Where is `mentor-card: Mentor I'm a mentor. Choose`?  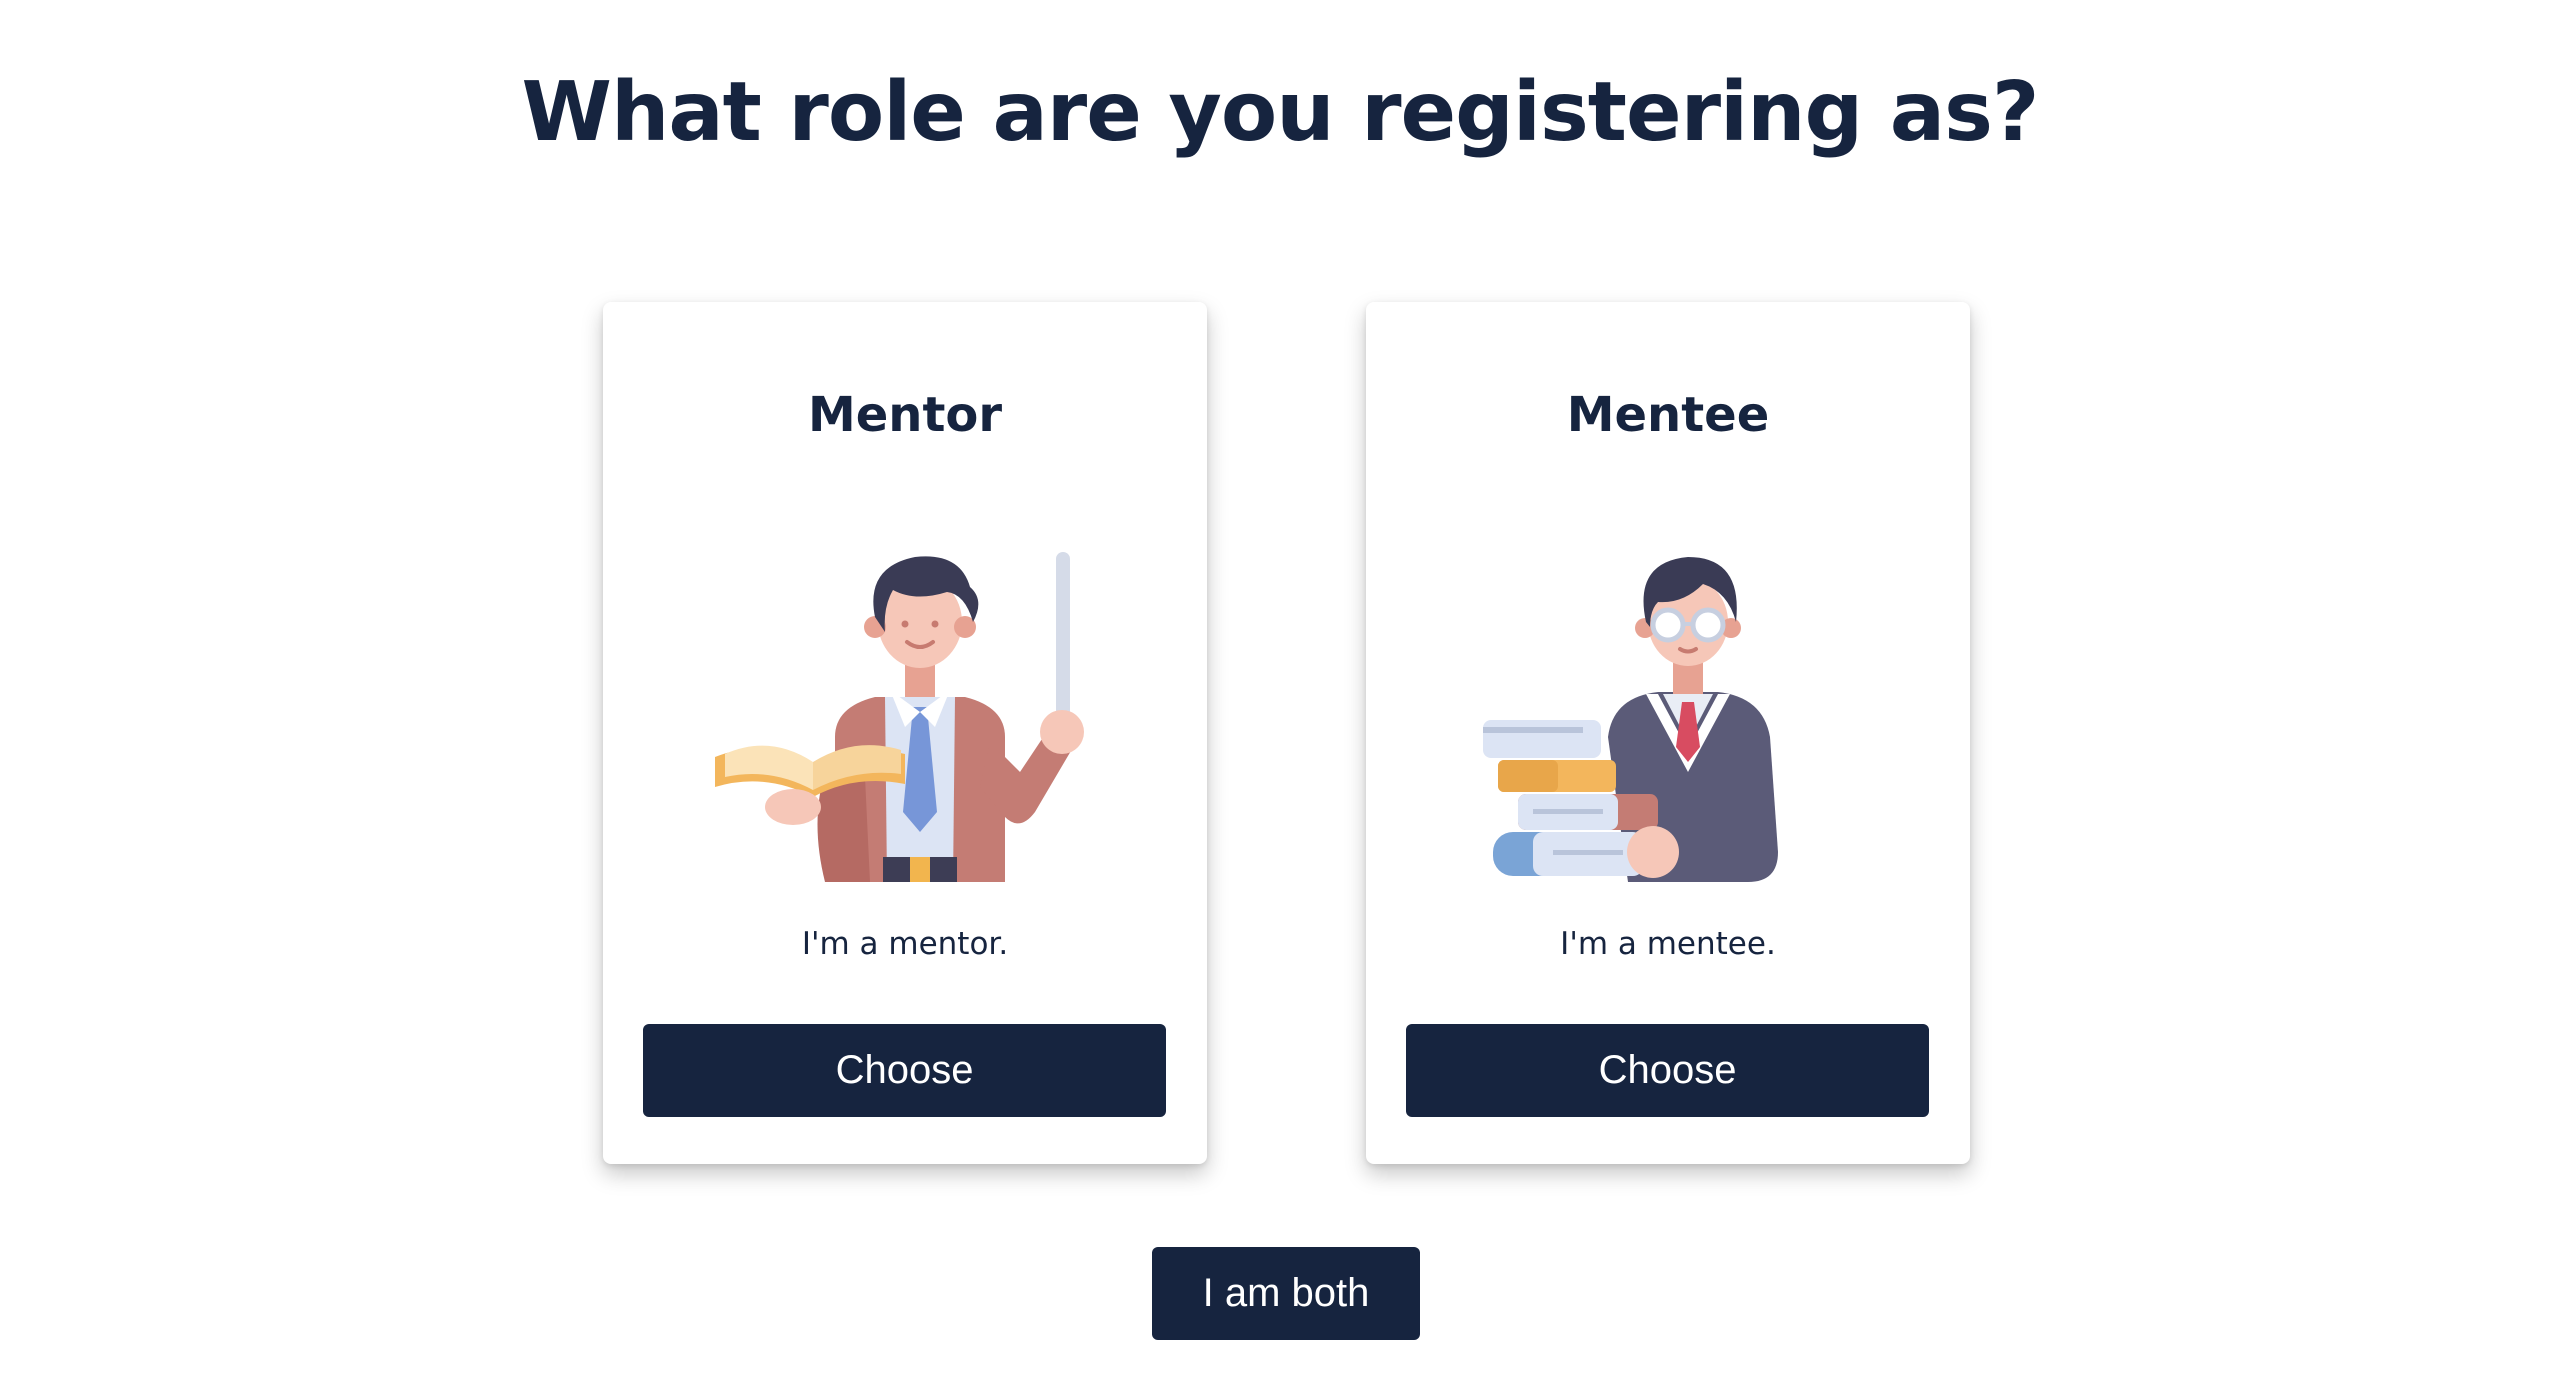
mentor-card: Mentor I'm a mentor. Choose is located at coordinates (905, 733).